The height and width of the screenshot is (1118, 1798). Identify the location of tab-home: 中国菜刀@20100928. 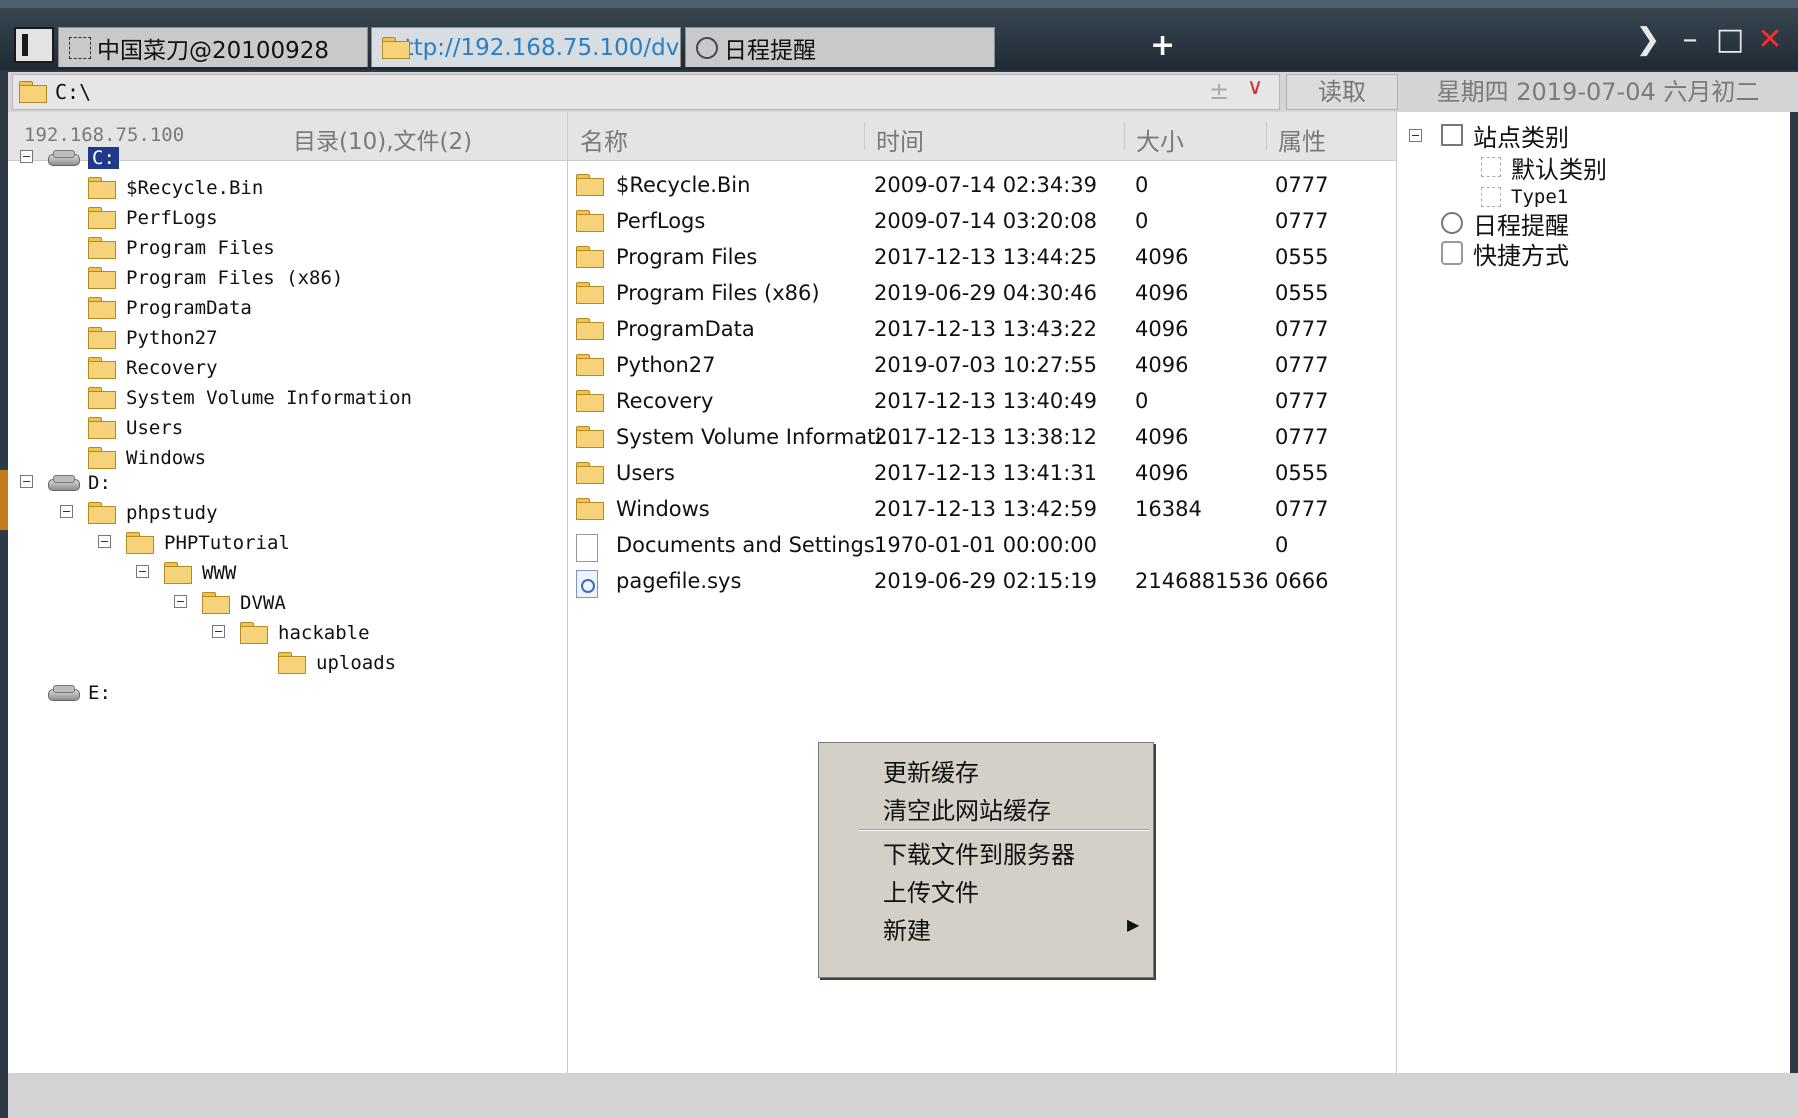
(213, 47).